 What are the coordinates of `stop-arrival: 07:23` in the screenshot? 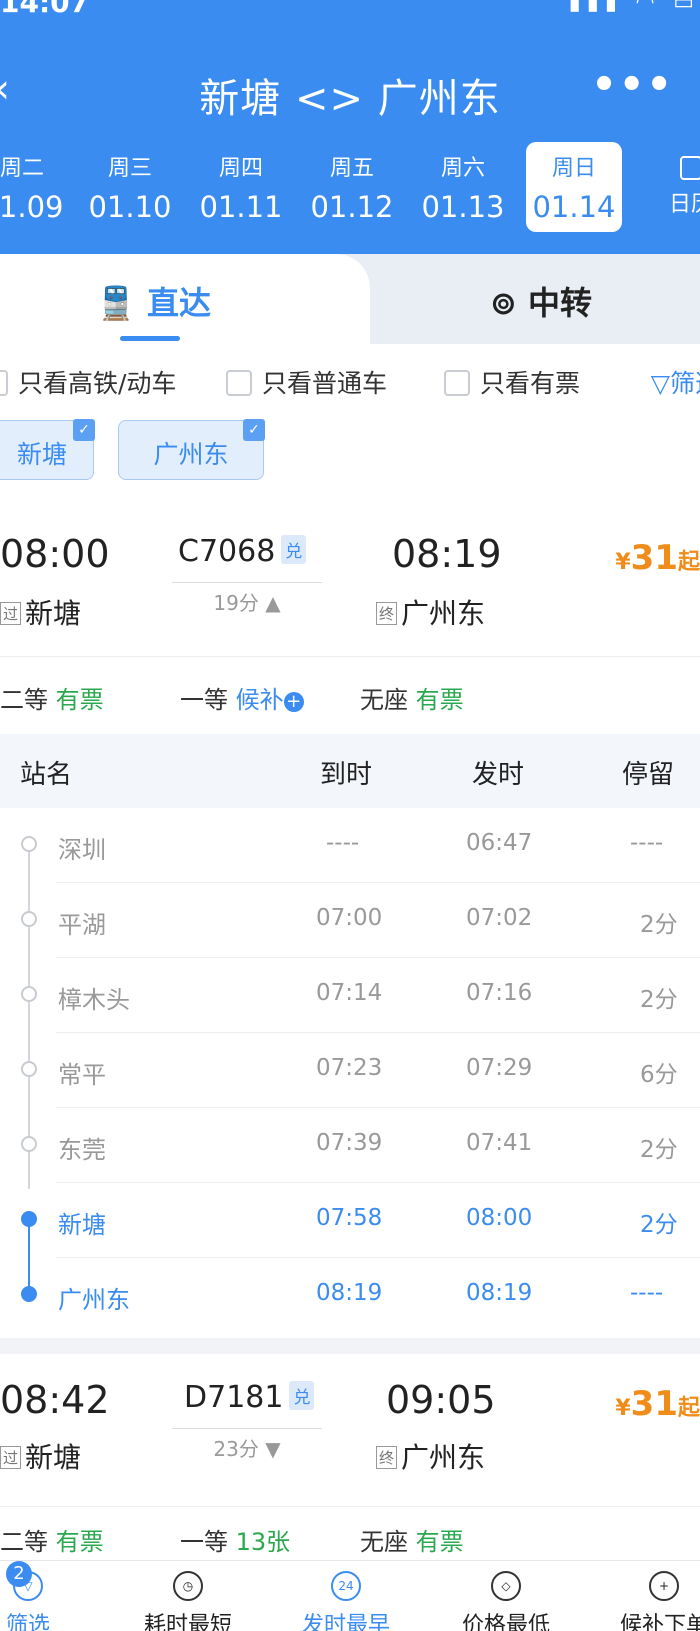 It's located at (349, 1068).